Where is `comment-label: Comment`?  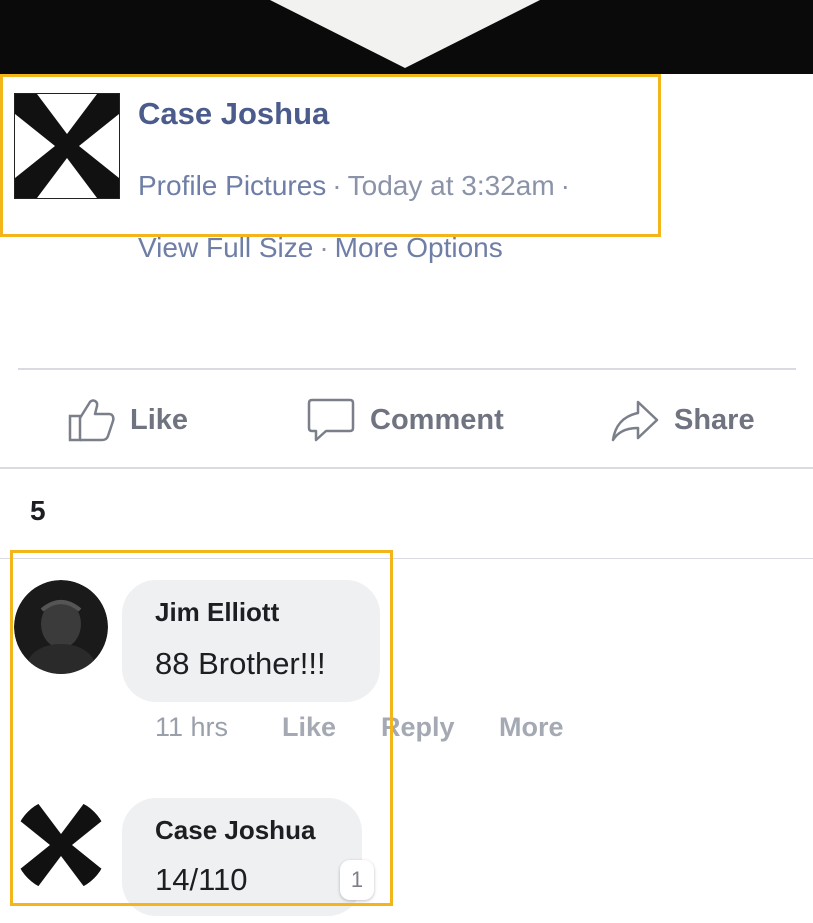
comment-label: Comment is located at coordinates (437, 419).